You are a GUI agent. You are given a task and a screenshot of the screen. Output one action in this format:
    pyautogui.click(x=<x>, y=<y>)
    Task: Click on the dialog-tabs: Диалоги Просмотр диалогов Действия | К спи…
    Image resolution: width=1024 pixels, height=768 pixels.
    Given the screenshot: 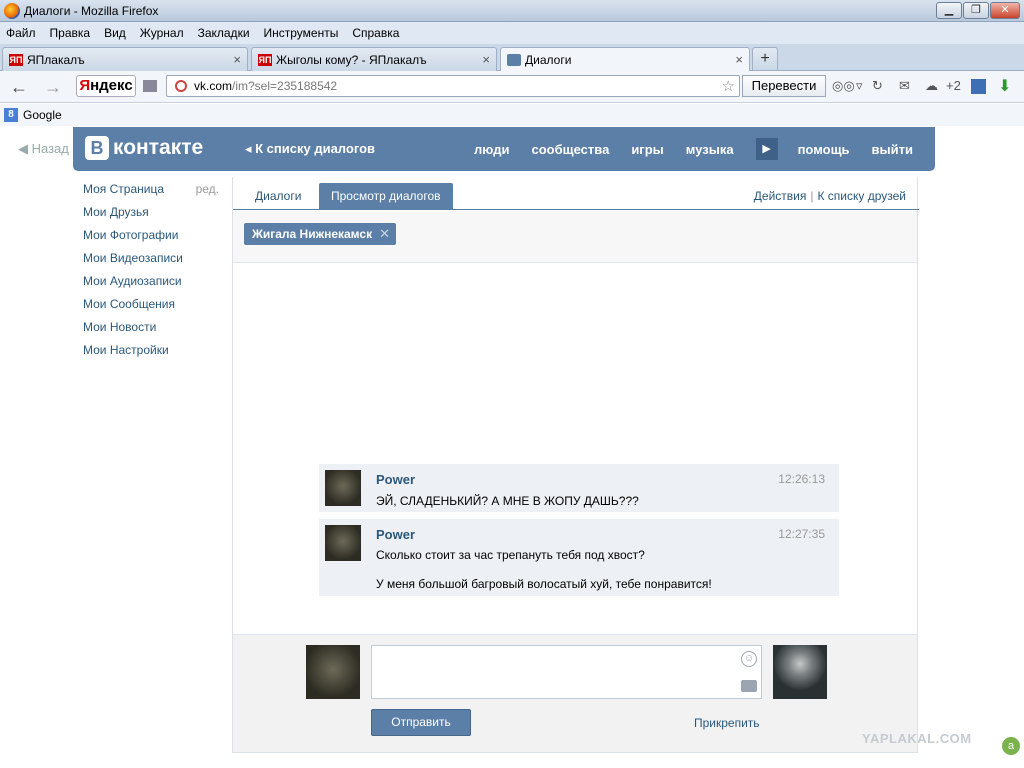 What is the action you would take?
    pyautogui.click(x=576, y=196)
    